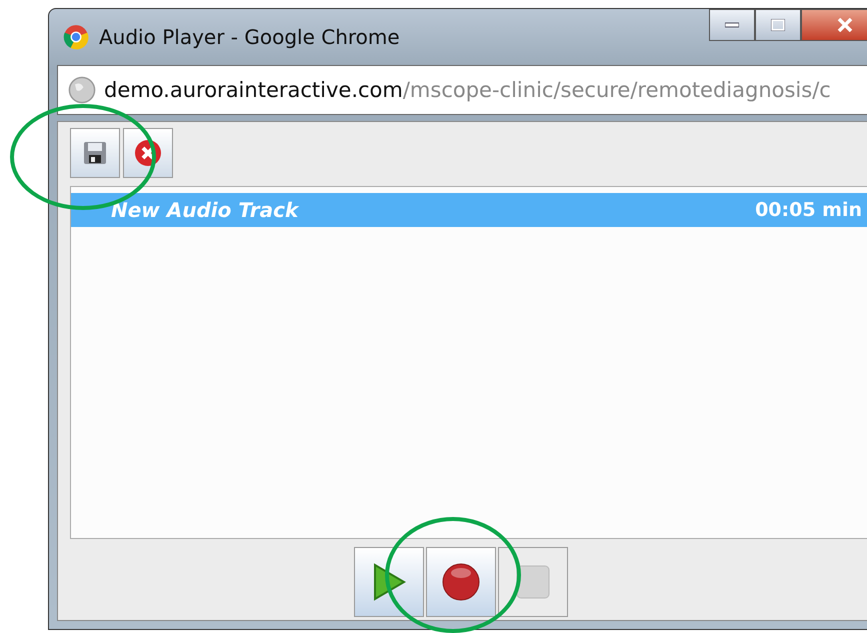 Image resolution: width=867 pixels, height=633 pixels. I want to click on maximize-button, so click(778, 25).